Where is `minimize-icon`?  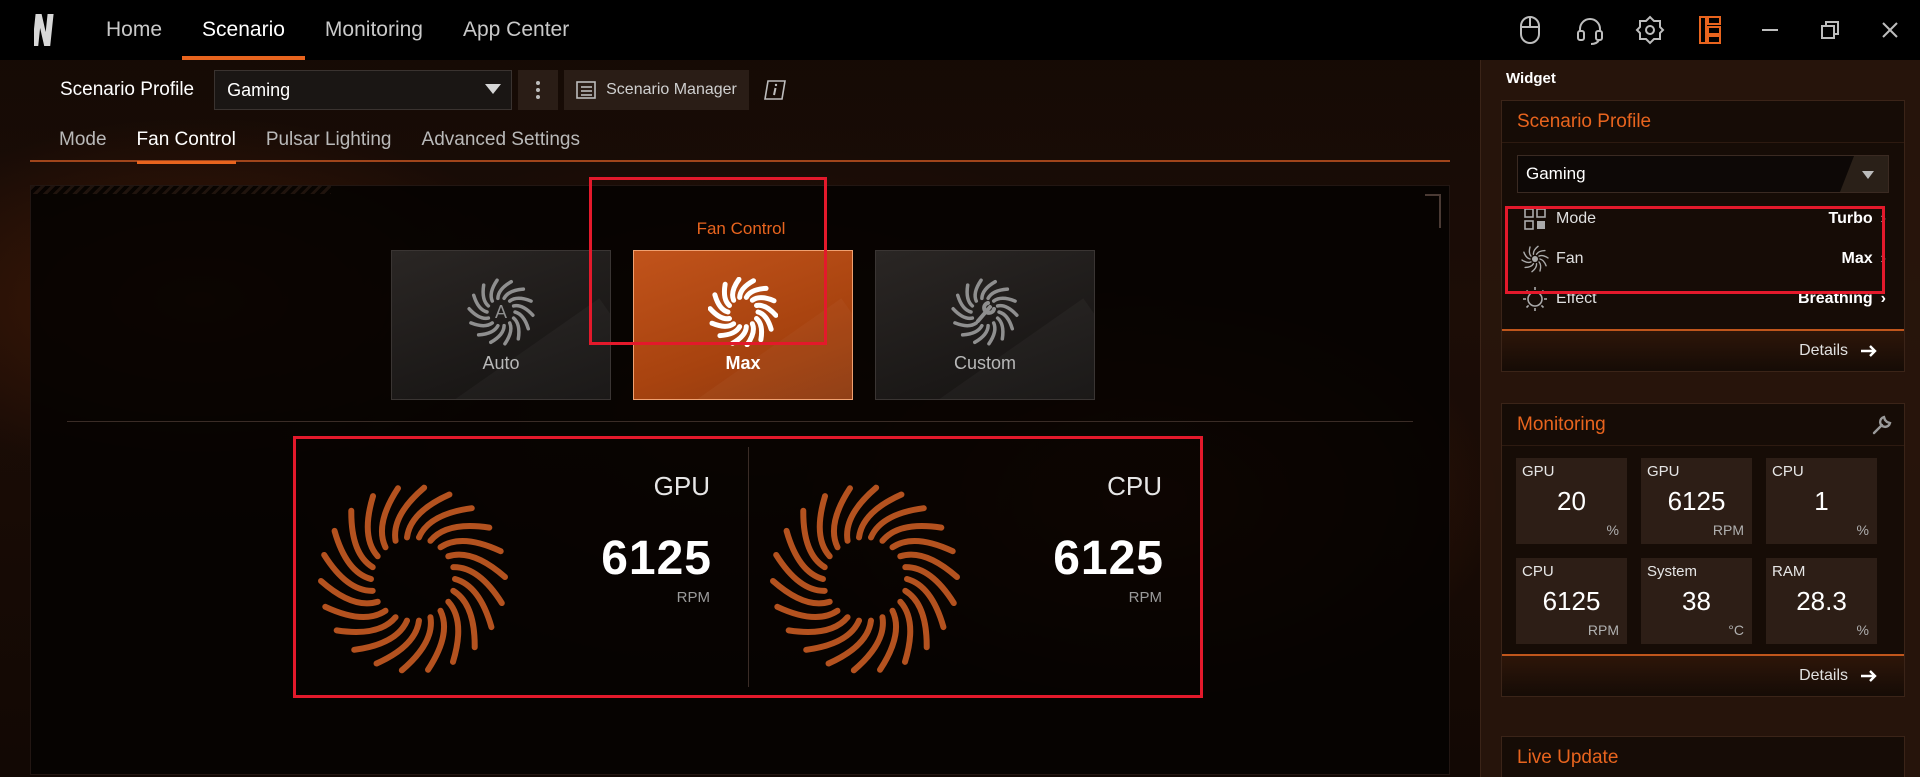
minimize-icon is located at coordinates (1770, 30).